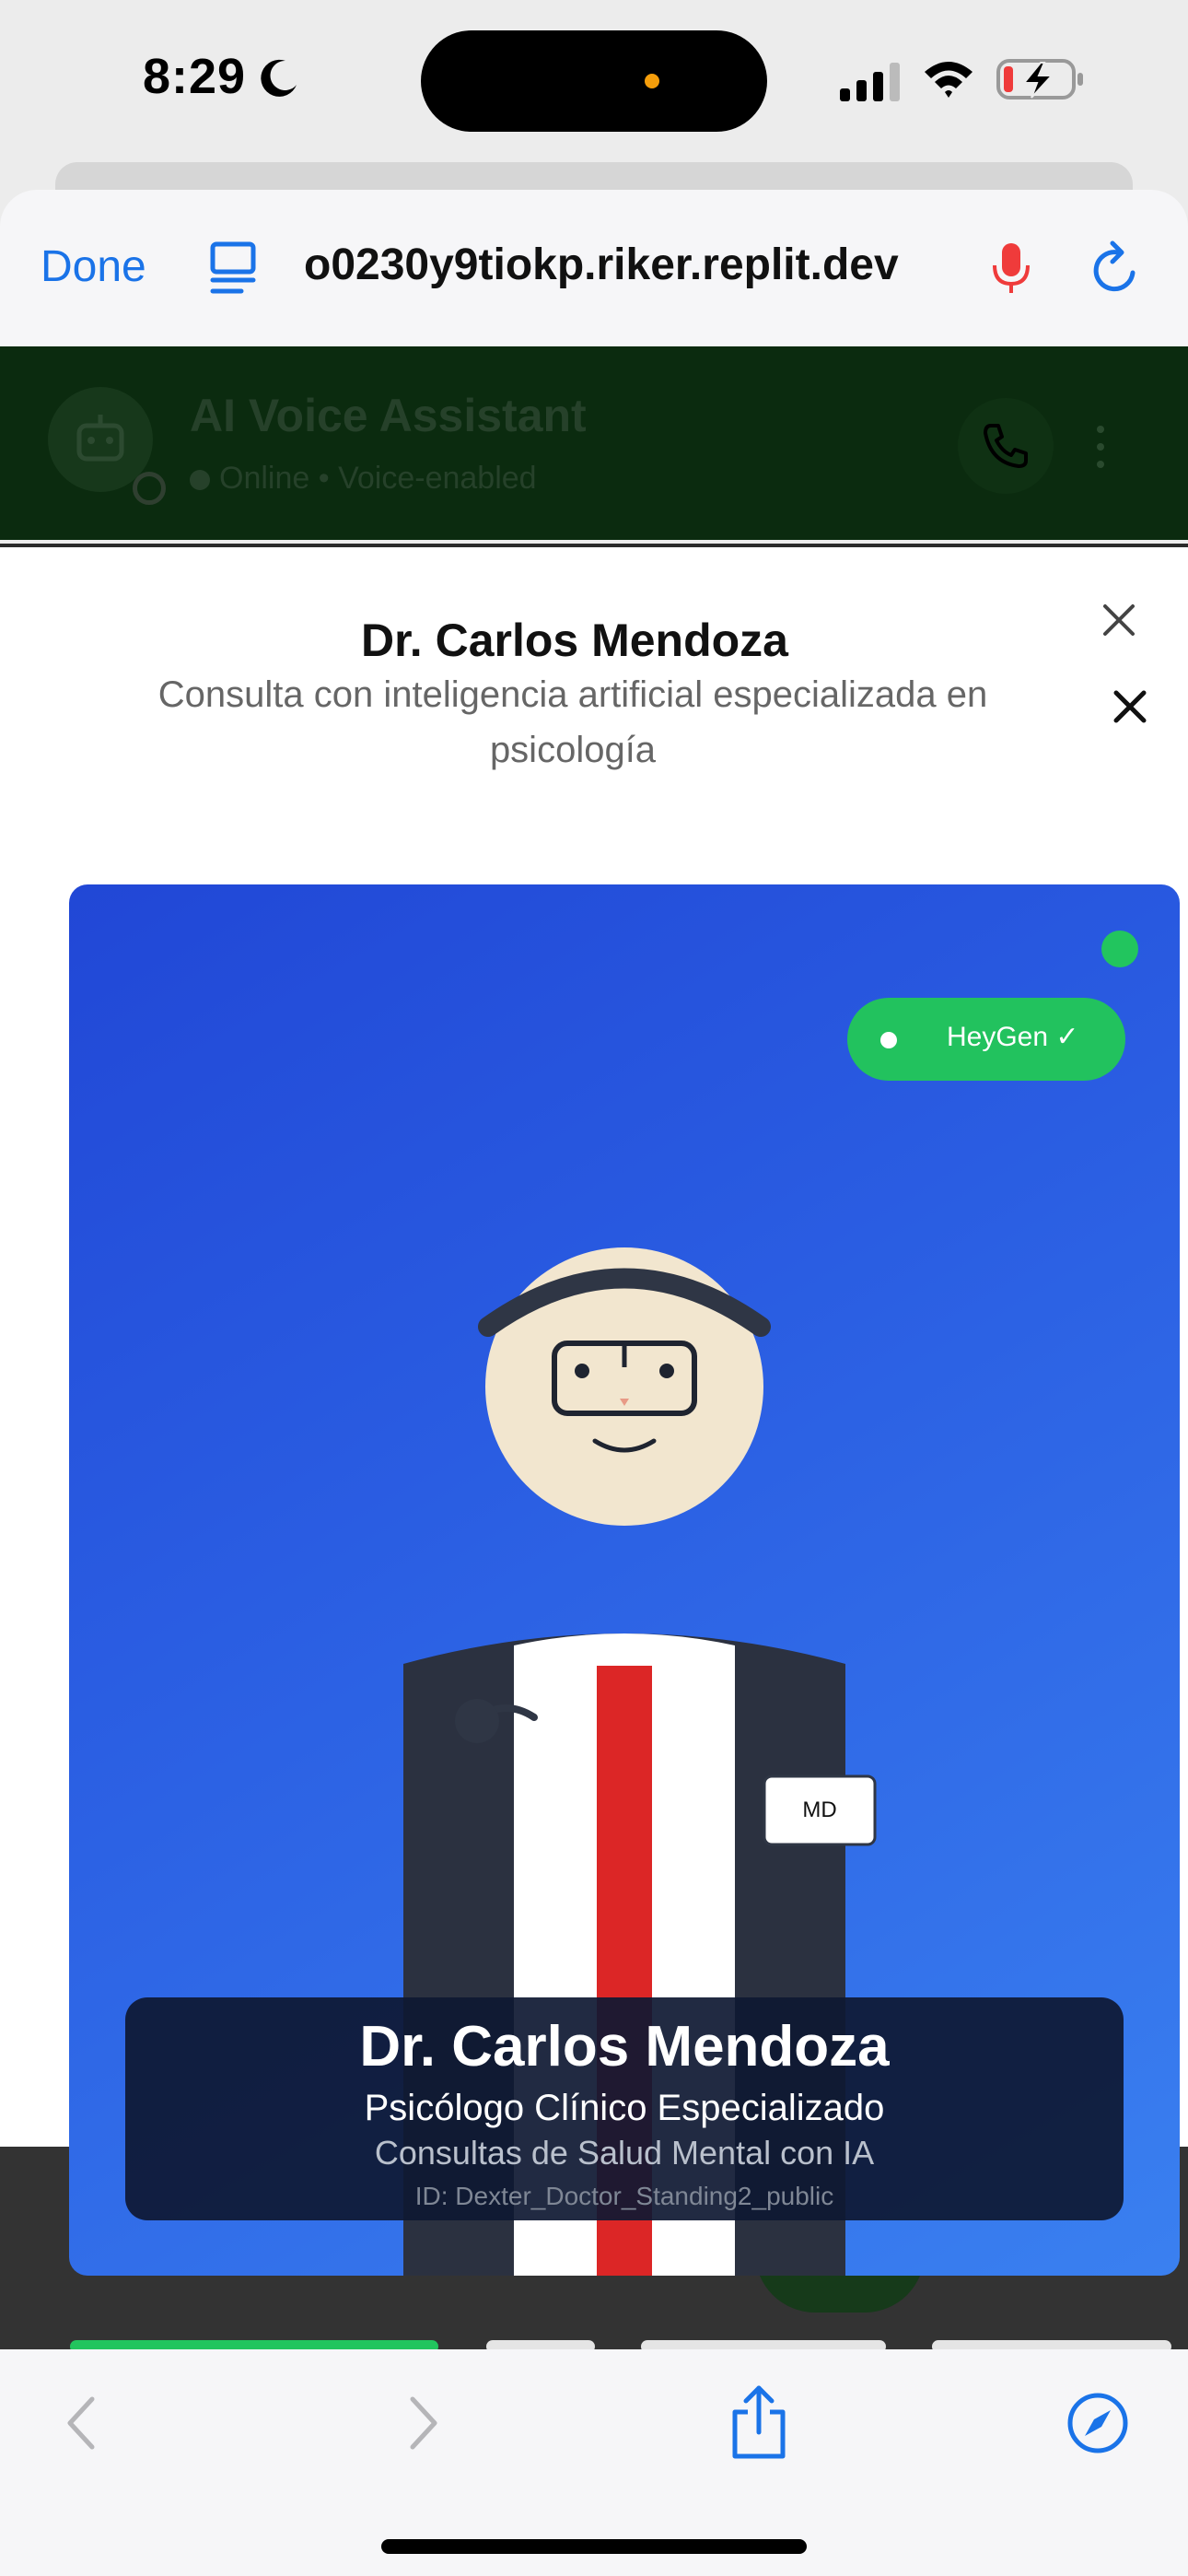 Image resolution: width=1188 pixels, height=2576 pixels. Describe the element at coordinates (594, 2546) in the screenshot. I see `home-indicator` at that location.